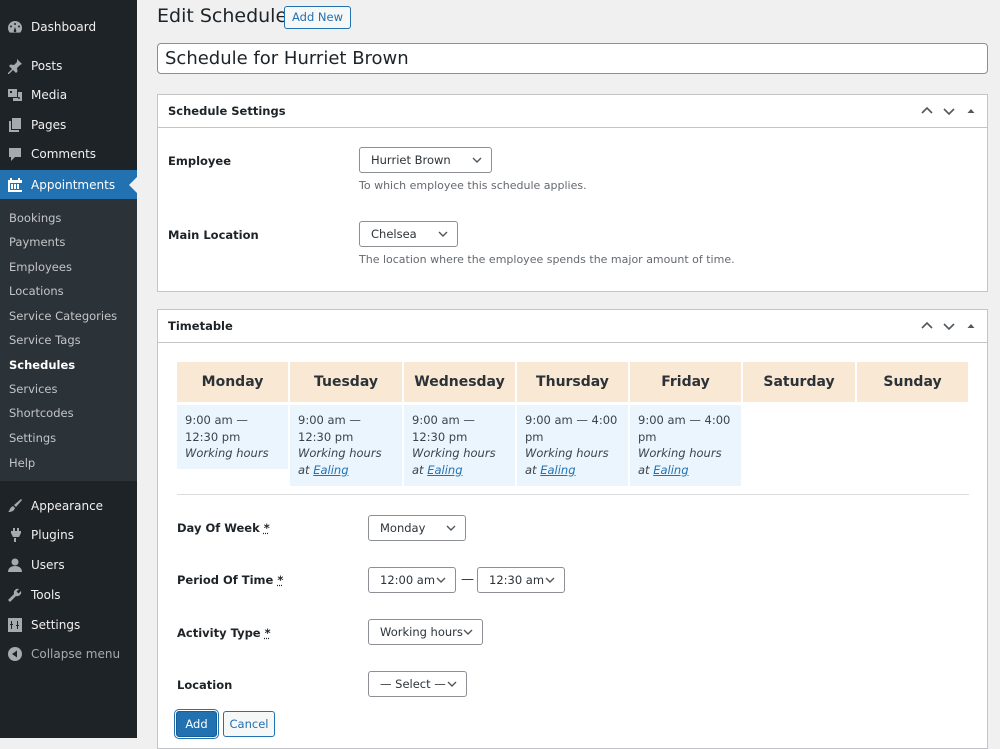 Image resolution: width=1000 pixels, height=749 pixels. What do you see at coordinates (425, 160) in the screenshot?
I see `employee-select: Hurriet Brown` at bounding box center [425, 160].